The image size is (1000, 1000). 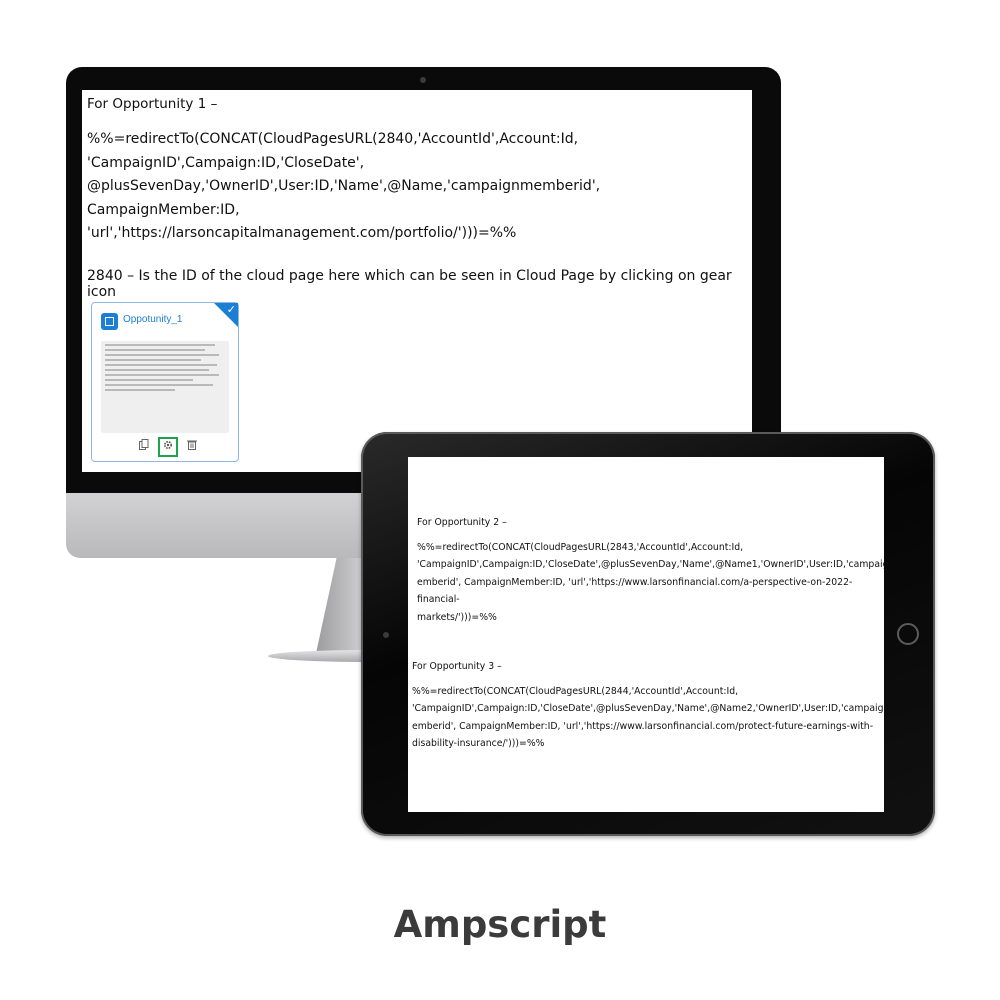 What do you see at coordinates (500, 924) in the screenshot?
I see `caption-title: Ampscript` at bounding box center [500, 924].